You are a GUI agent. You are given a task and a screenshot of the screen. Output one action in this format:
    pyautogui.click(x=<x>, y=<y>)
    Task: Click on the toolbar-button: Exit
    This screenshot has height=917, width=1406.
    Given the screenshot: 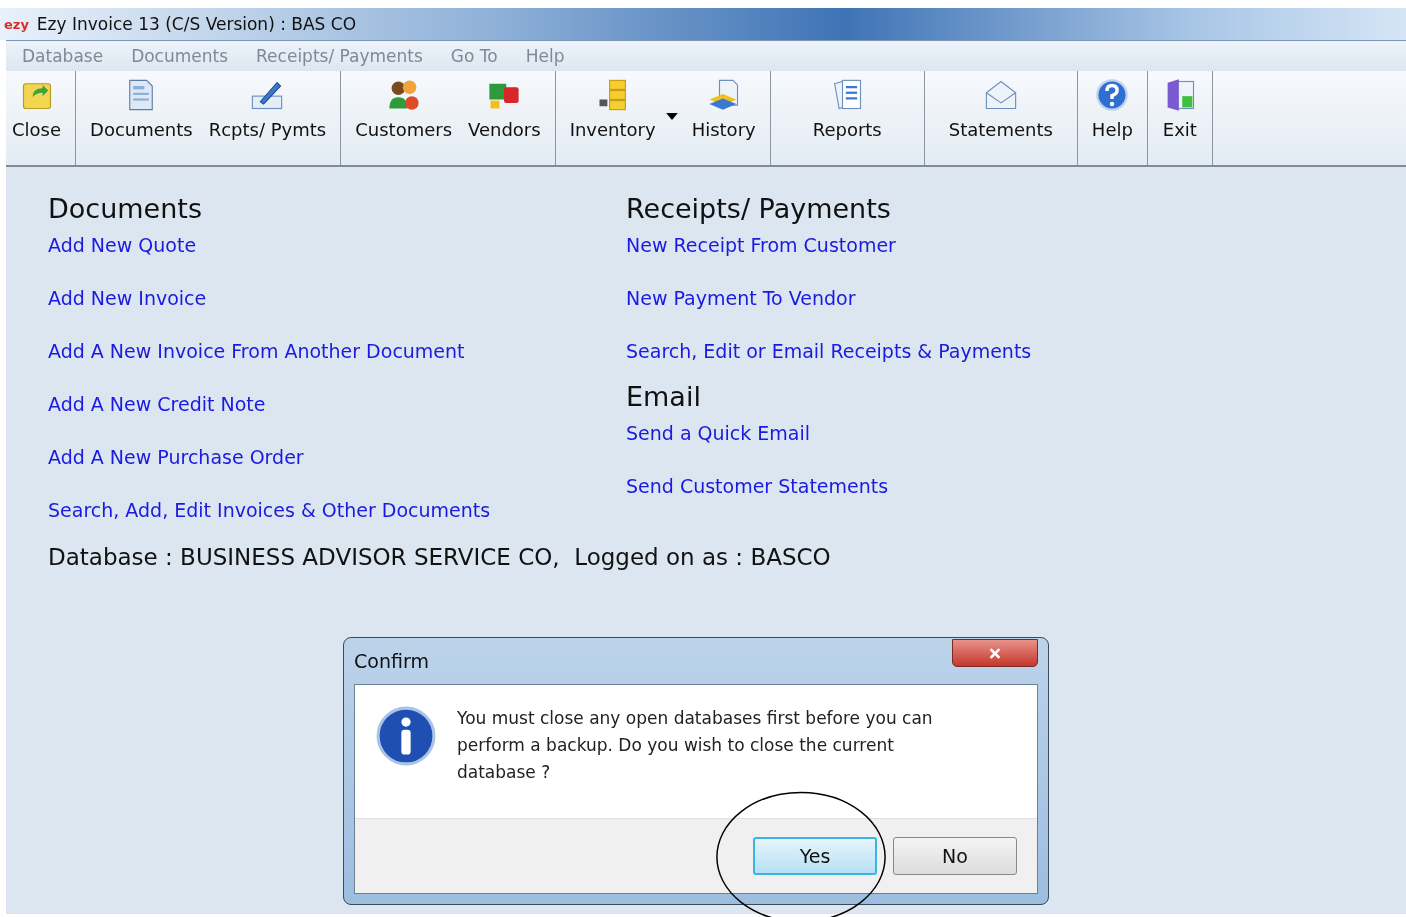 What is the action you would take?
    pyautogui.click(x=1179, y=105)
    